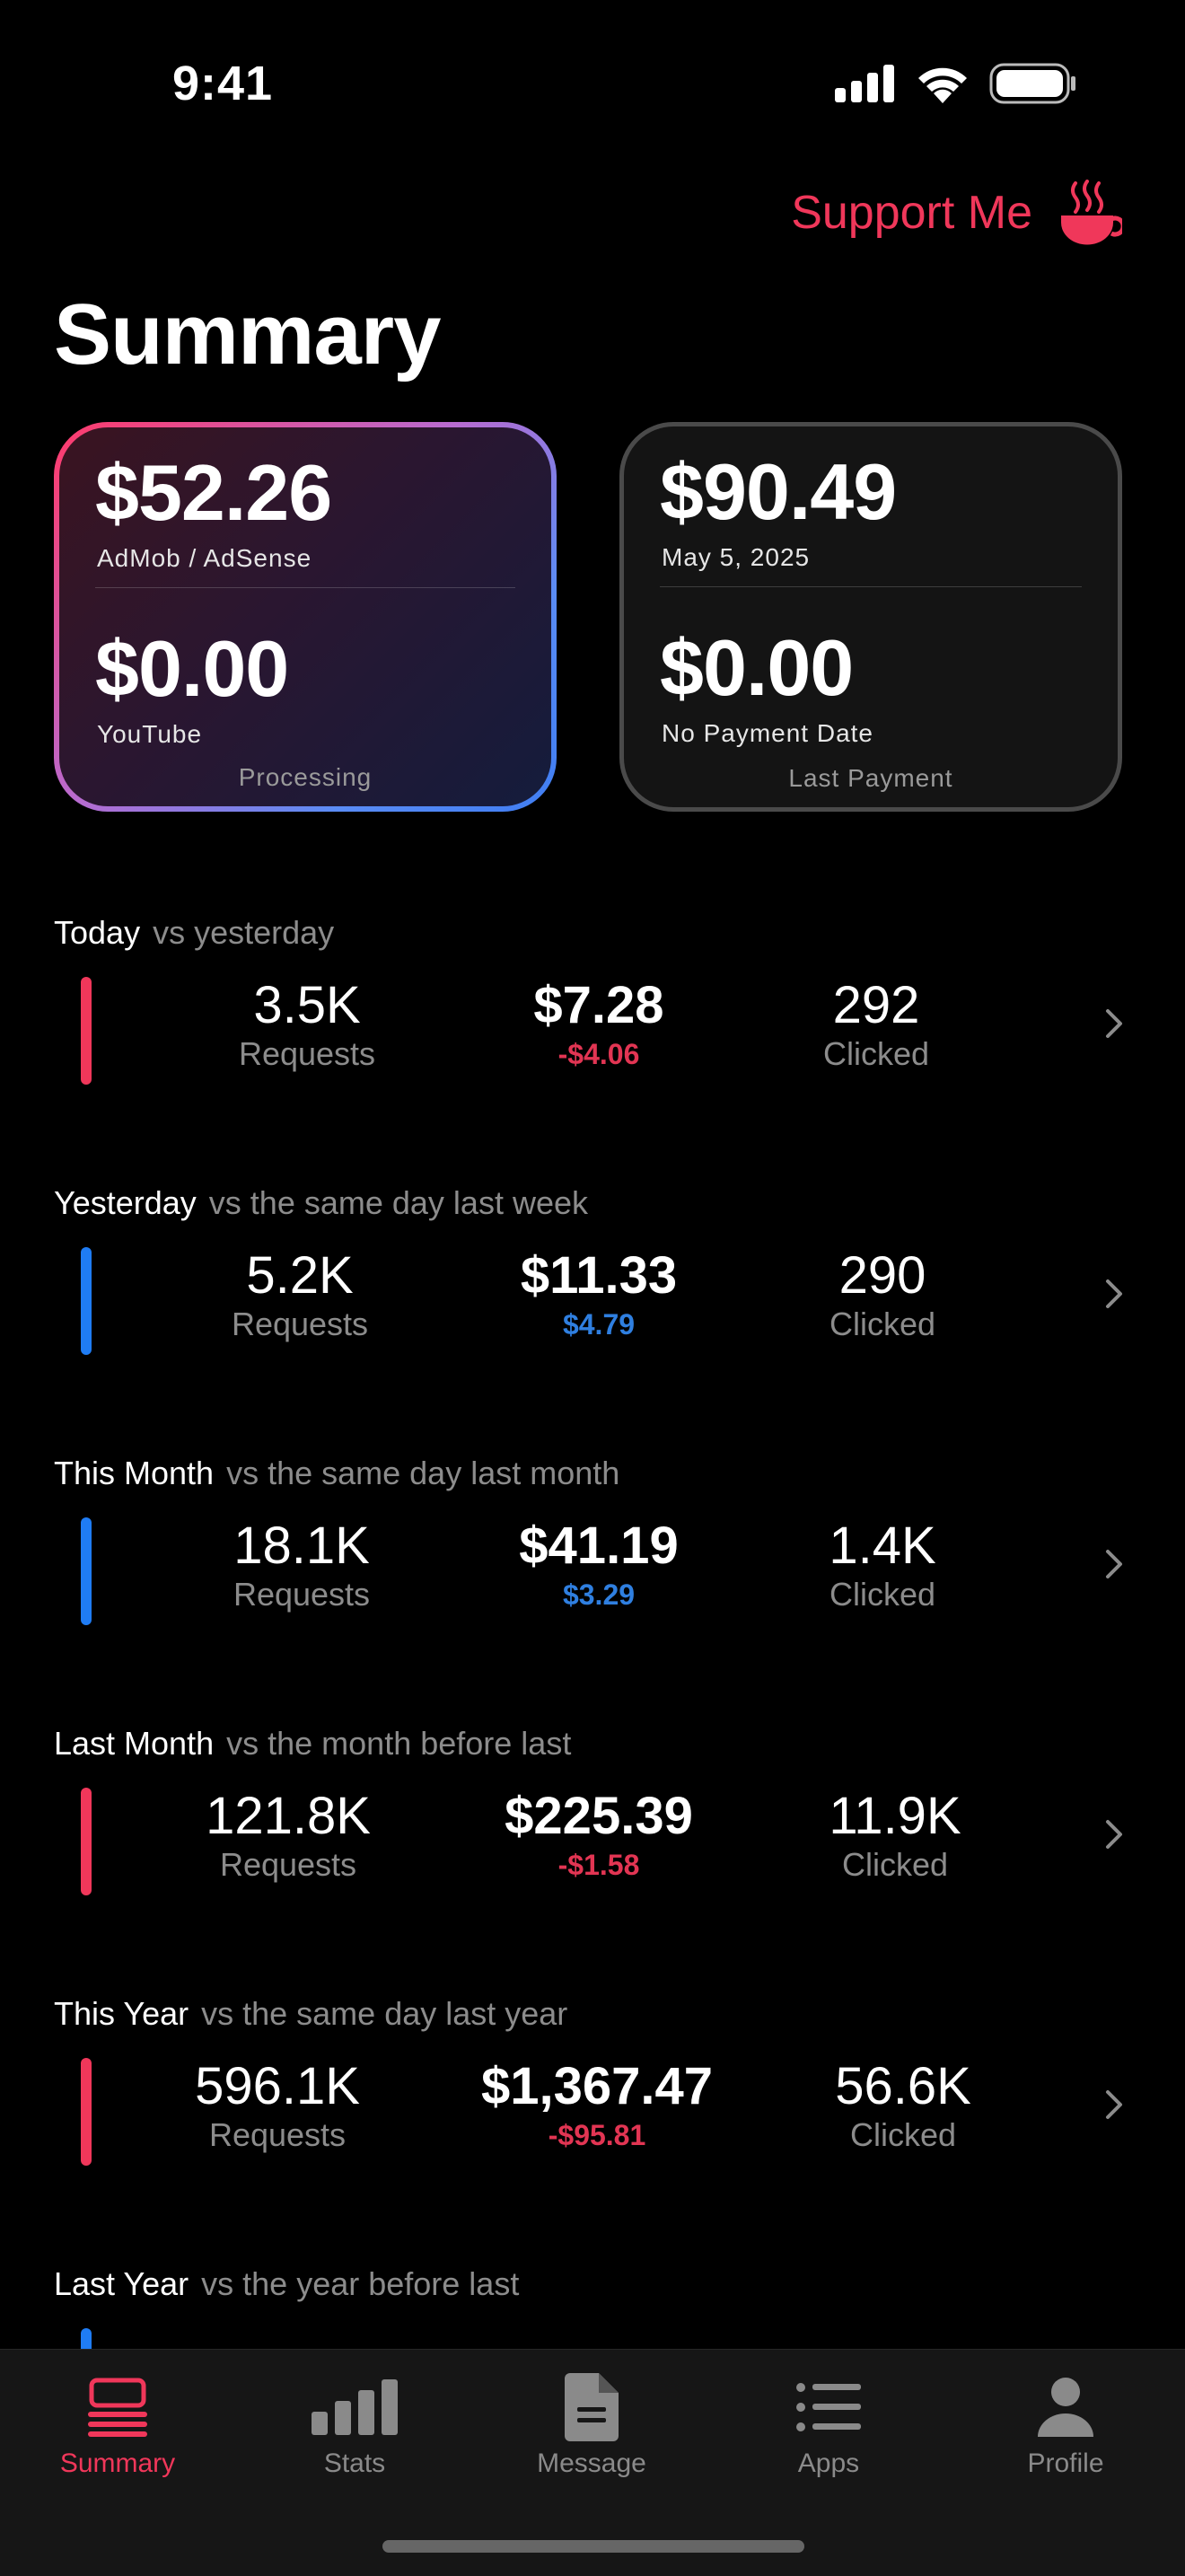 The width and height of the screenshot is (1185, 2576). I want to click on person-icon, so click(1065, 2407).